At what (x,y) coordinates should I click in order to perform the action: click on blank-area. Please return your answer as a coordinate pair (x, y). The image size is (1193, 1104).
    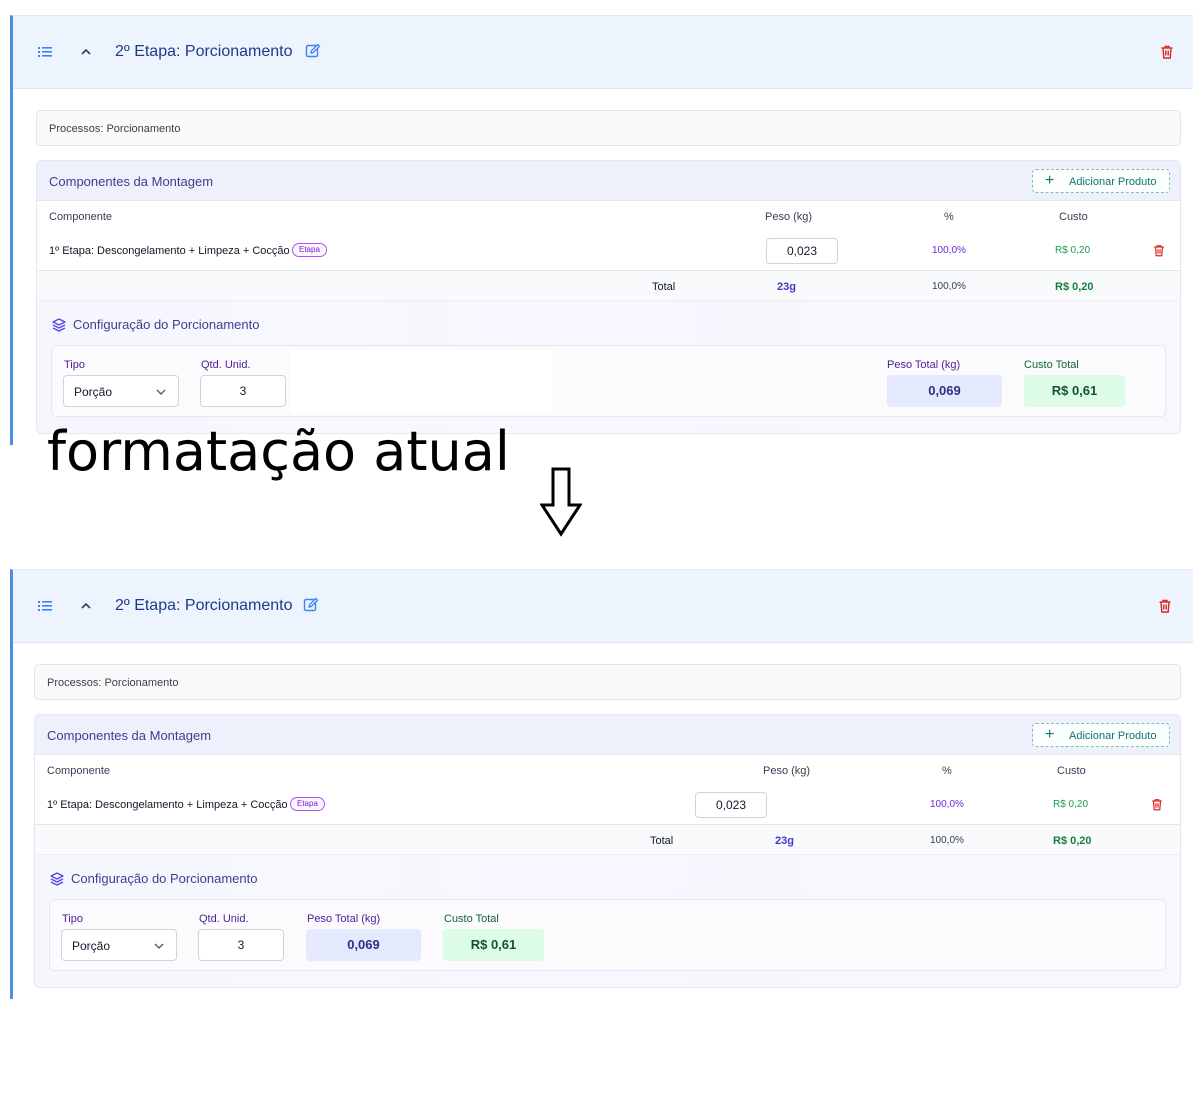
    Looking at the image, I should click on (421, 382).